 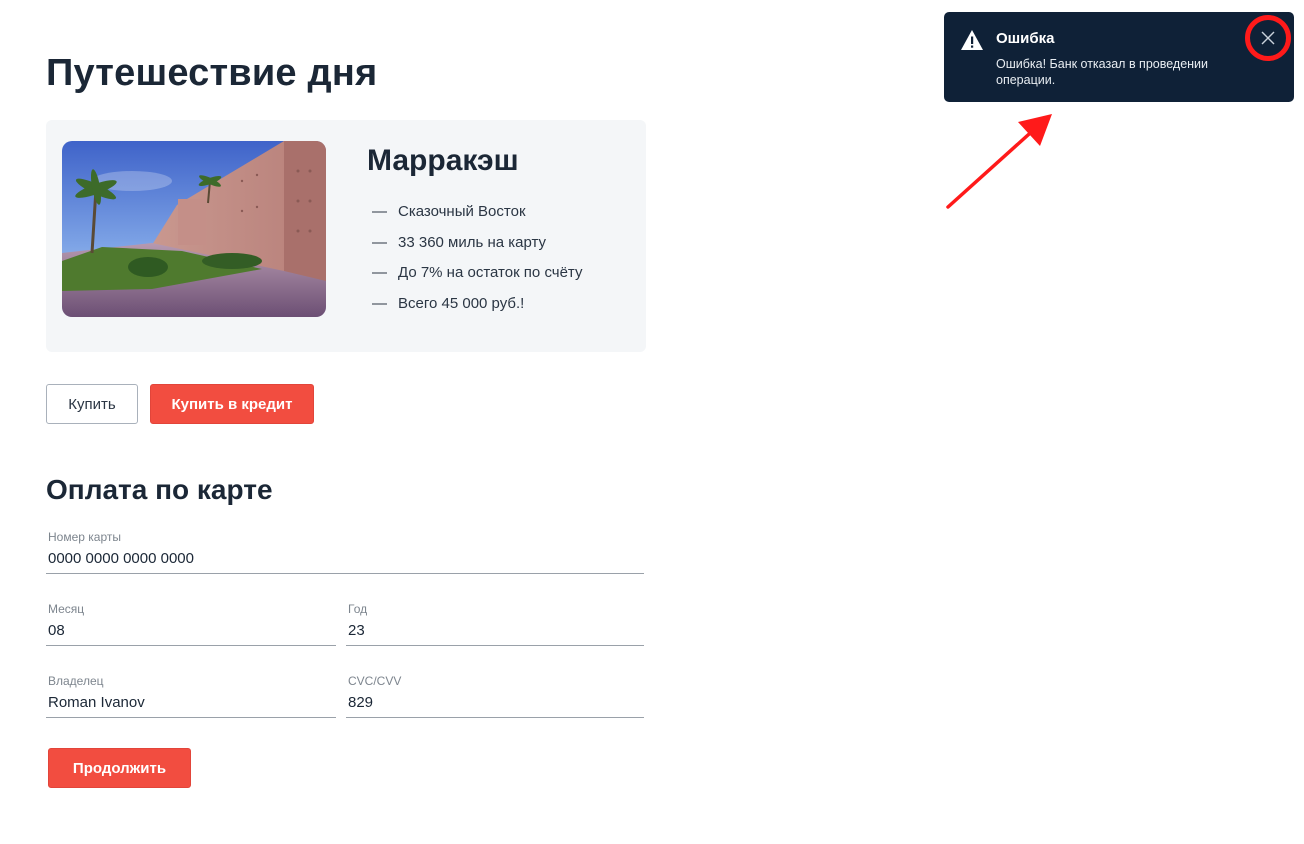 I want to click on feature-text: Сказочный Восток, so click(x=462, y=211).